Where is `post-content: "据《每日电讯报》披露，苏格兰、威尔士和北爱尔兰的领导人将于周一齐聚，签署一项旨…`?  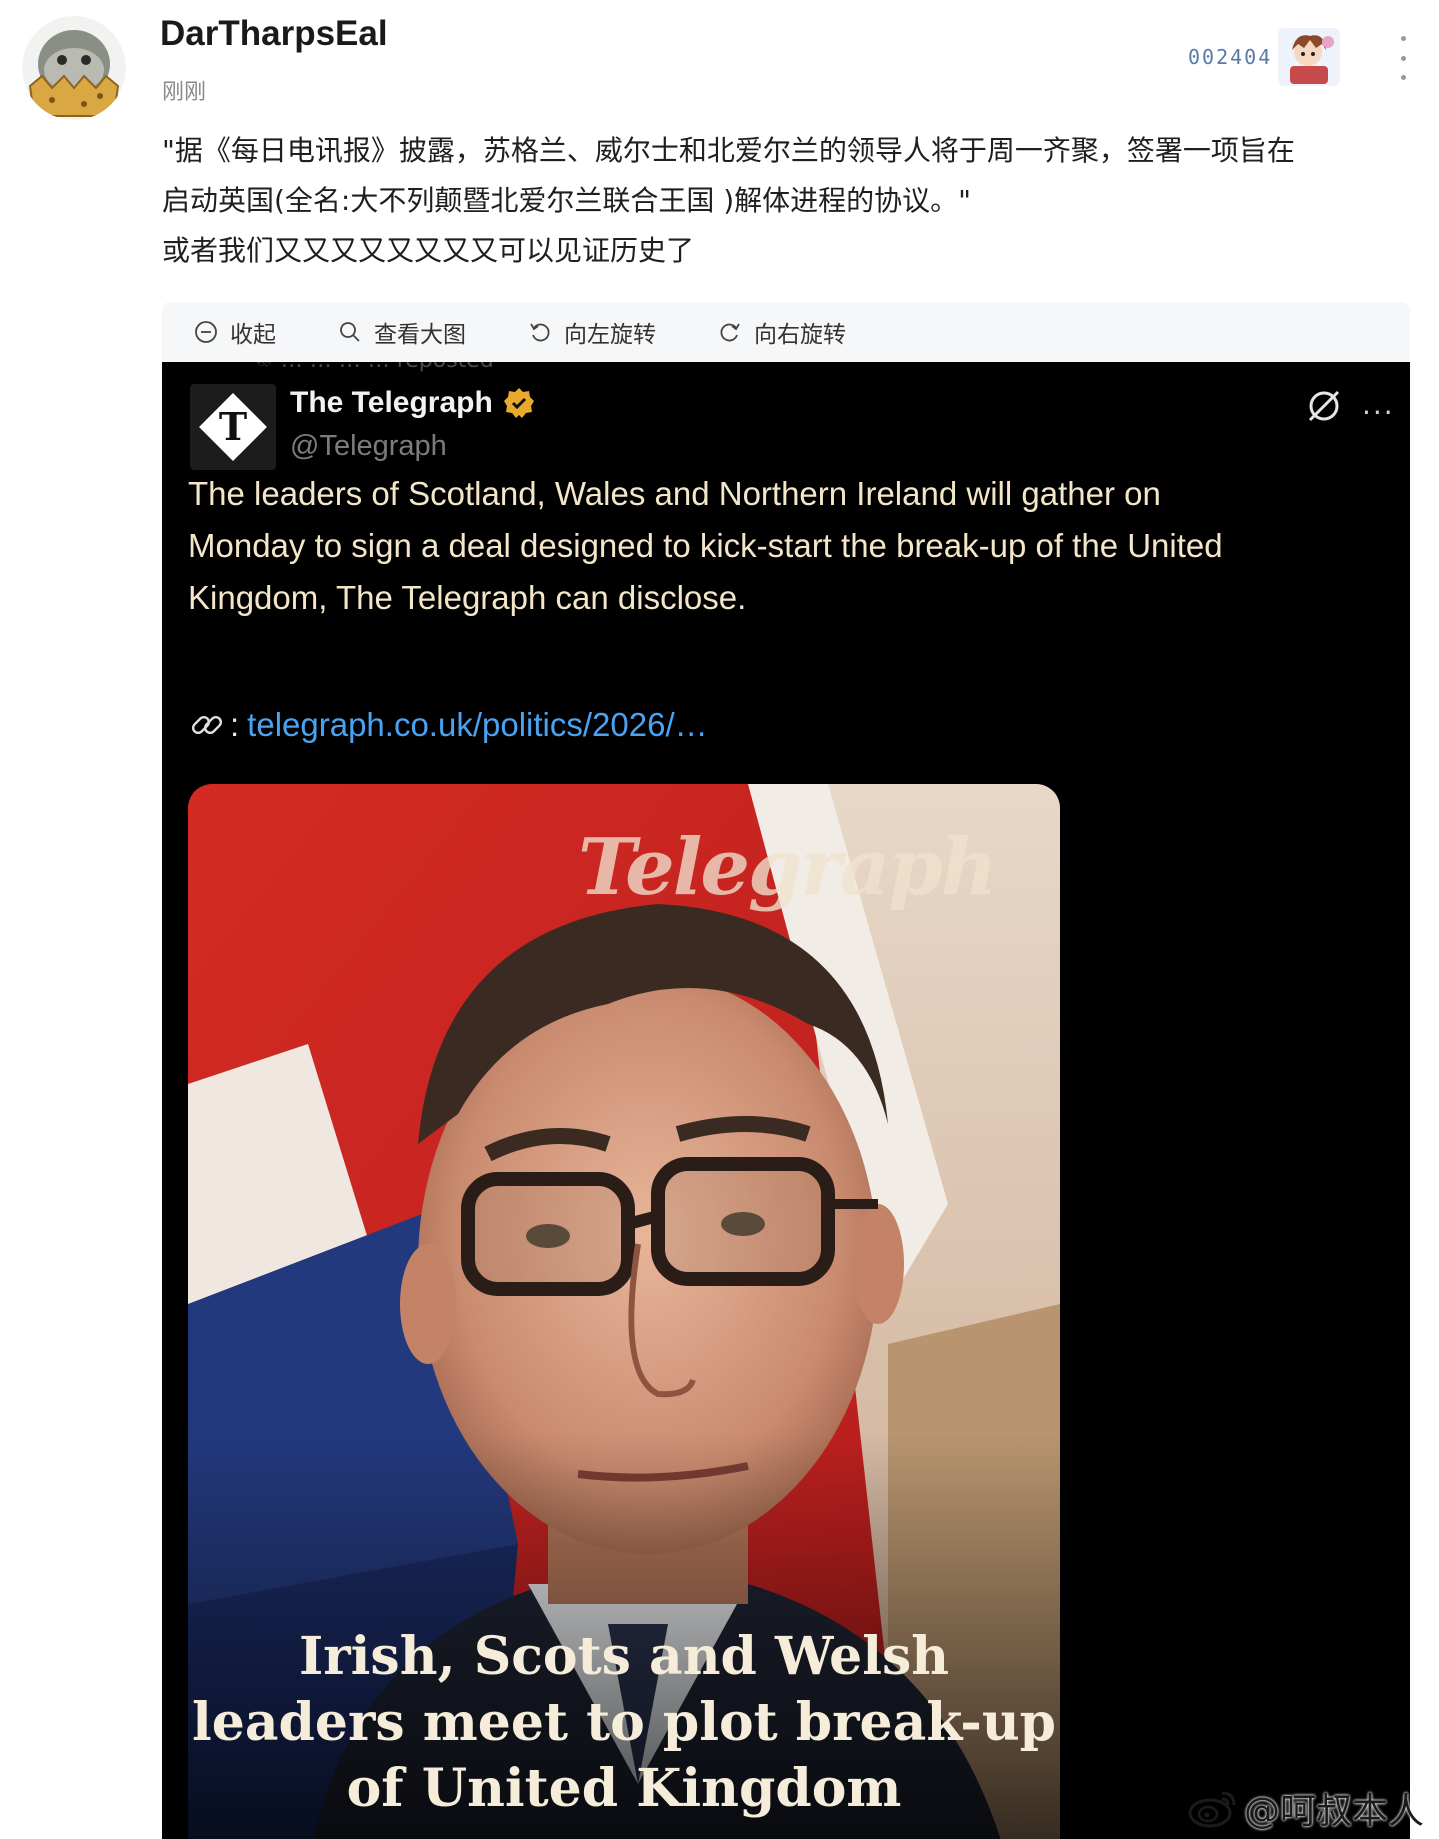 post-content: "据《每日电讯报》披露，苏格兰、威尔士和北爱尔兰的领导人将于周一齐聚，签署一项旨… is located at coordinates (787, 201).